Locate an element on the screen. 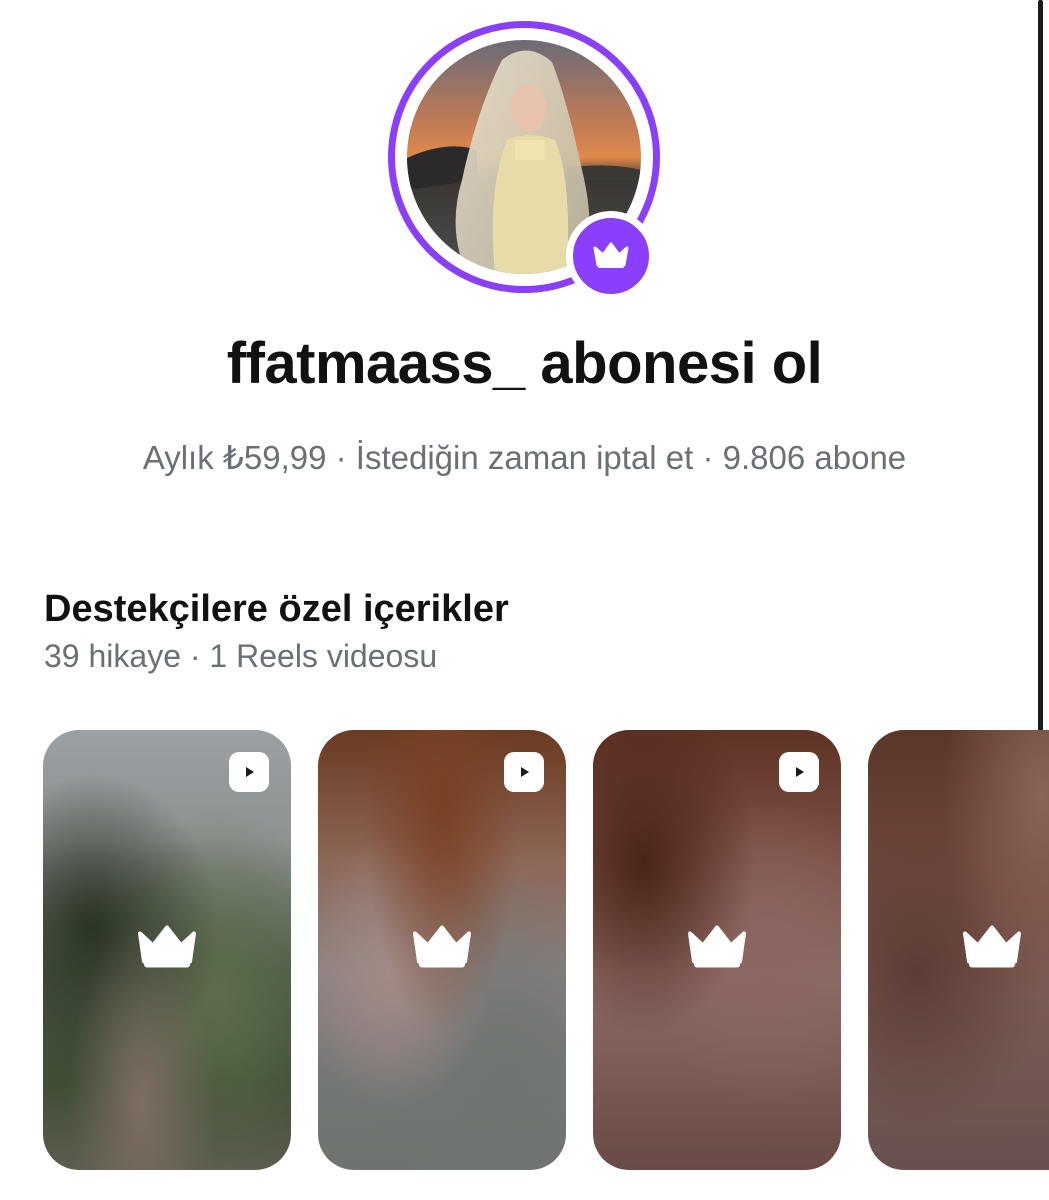  page-title: ffatmaass_ abonesi ol is located at coordinates (524, 363).